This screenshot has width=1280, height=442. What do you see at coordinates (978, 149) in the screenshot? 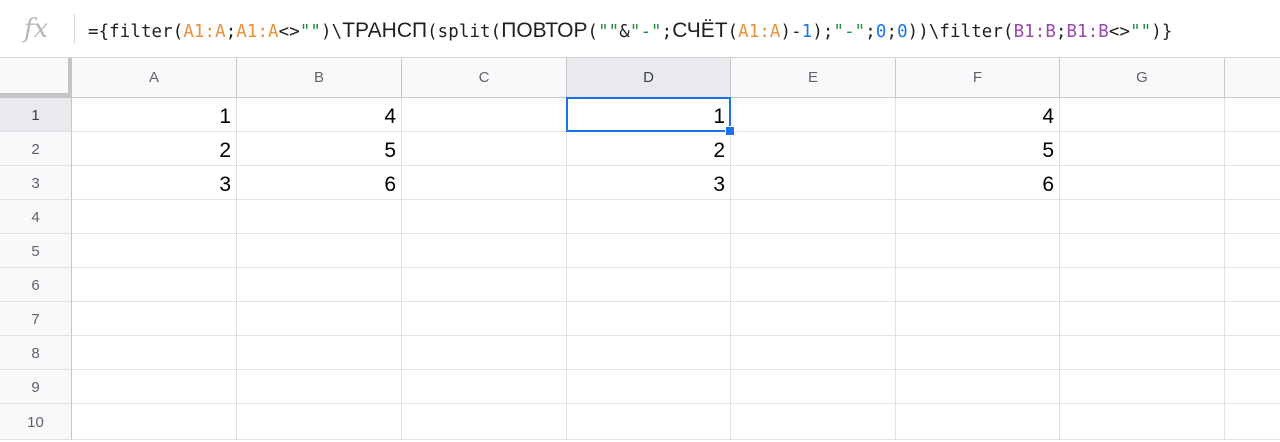
I see `cell-f2: 5` at bounding box center [978, 149].